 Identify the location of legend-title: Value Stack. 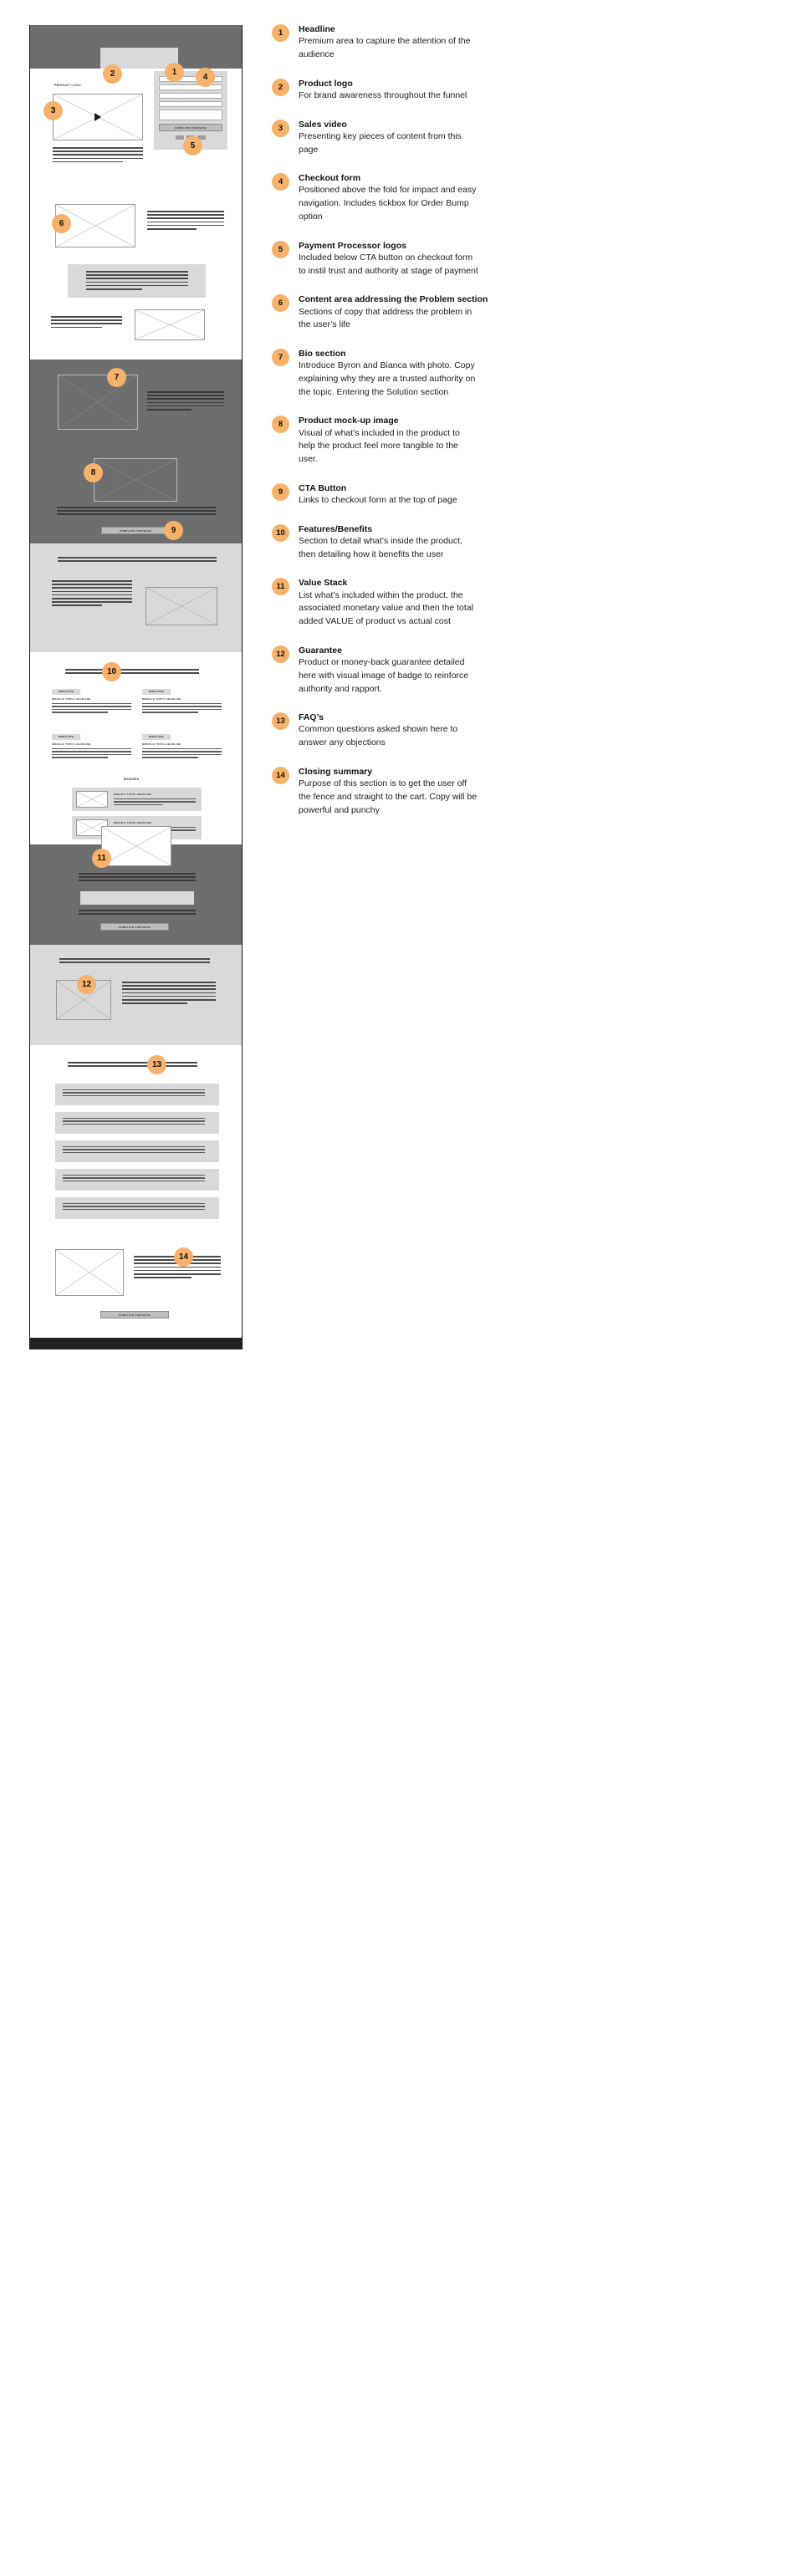
(323, 583).